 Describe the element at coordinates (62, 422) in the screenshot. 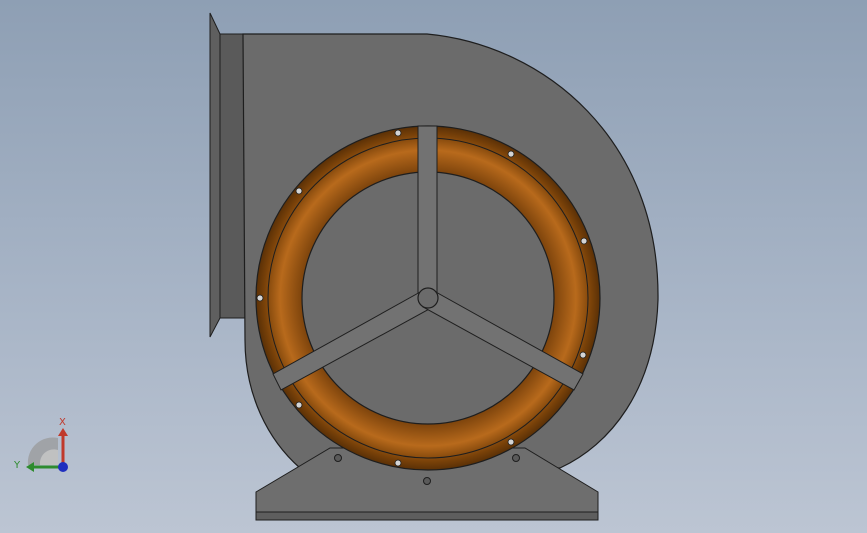

I see `x-axis-label: X` at that location.